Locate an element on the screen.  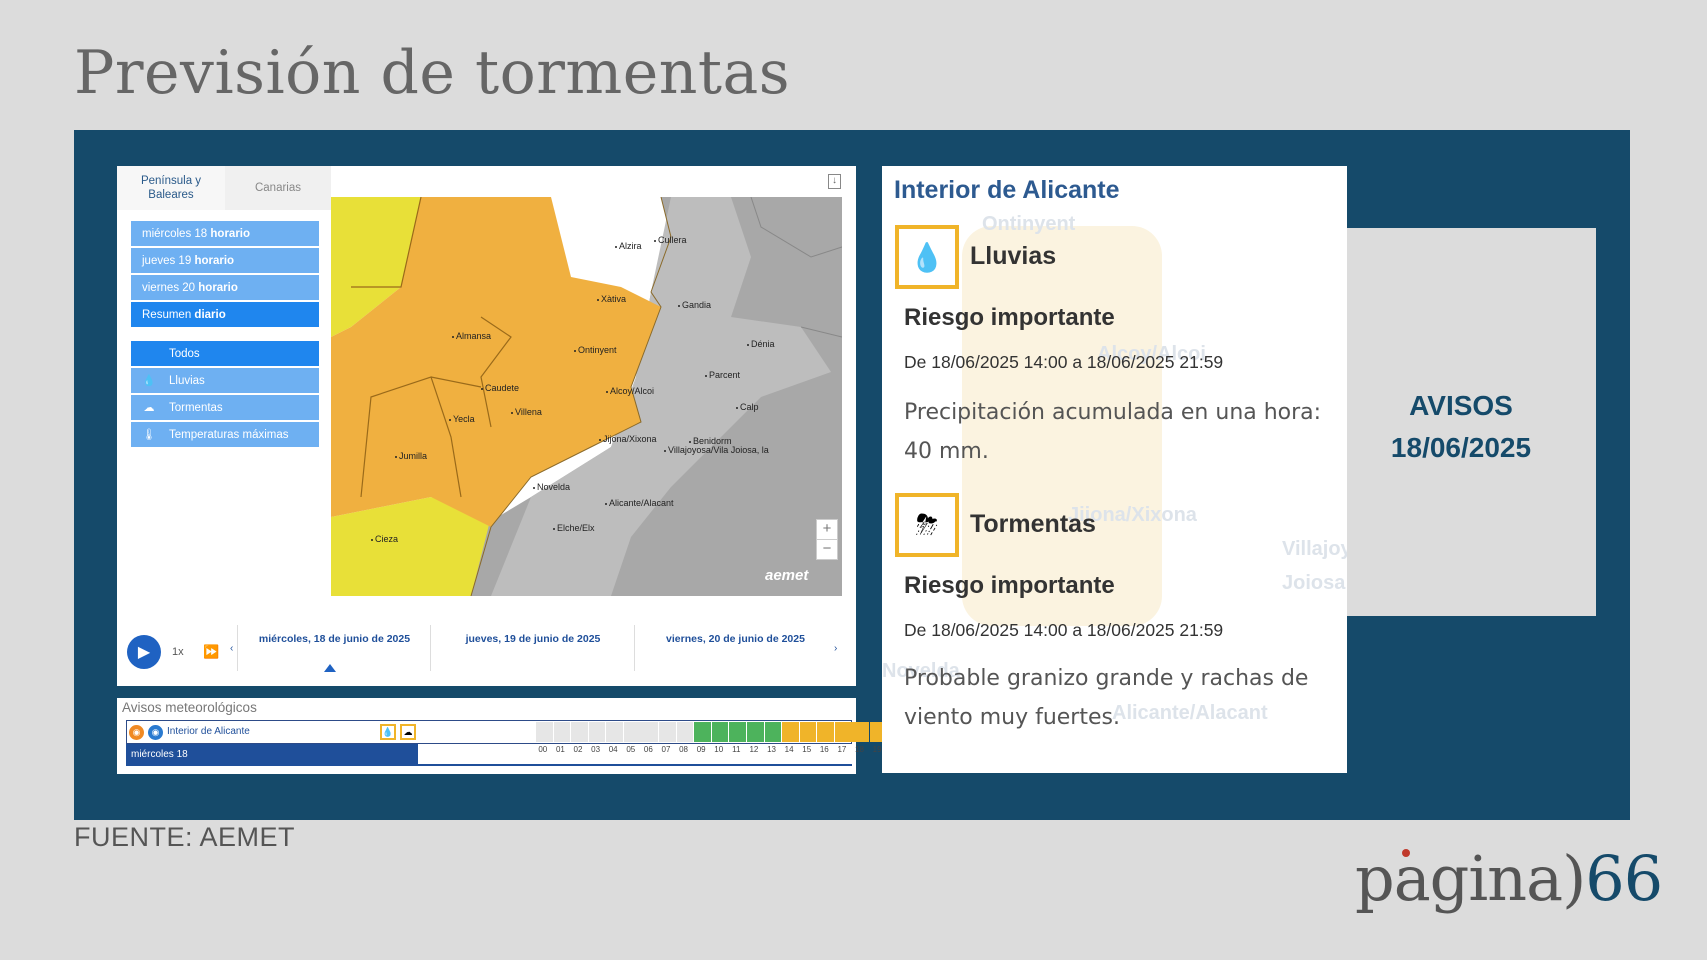
hour-label: 04 is located at coordinates (613, 749).